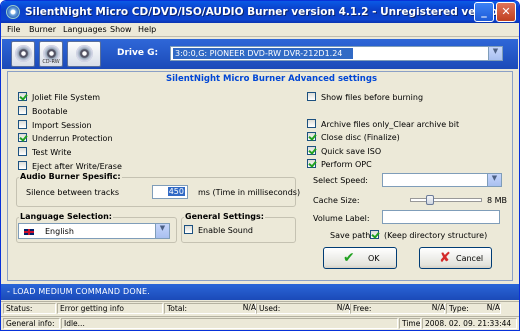 The image size is (520, 331). I want to click on cancel-button: ✘ Cancel, so click(455, 258).